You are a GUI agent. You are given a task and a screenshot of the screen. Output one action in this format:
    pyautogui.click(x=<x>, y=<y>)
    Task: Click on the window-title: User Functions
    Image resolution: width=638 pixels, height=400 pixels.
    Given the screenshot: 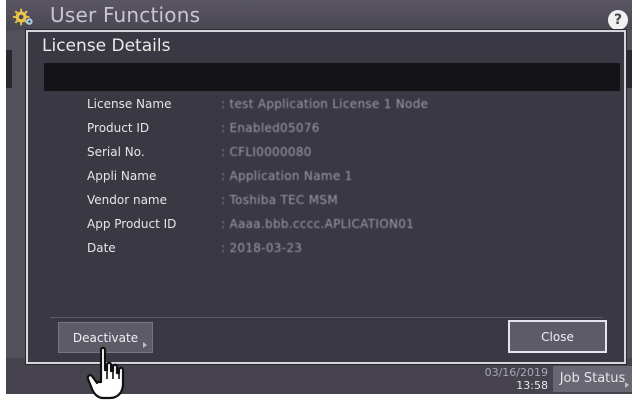 What is the action you would take?
    pyautogui.click(x=125, y=15)
    